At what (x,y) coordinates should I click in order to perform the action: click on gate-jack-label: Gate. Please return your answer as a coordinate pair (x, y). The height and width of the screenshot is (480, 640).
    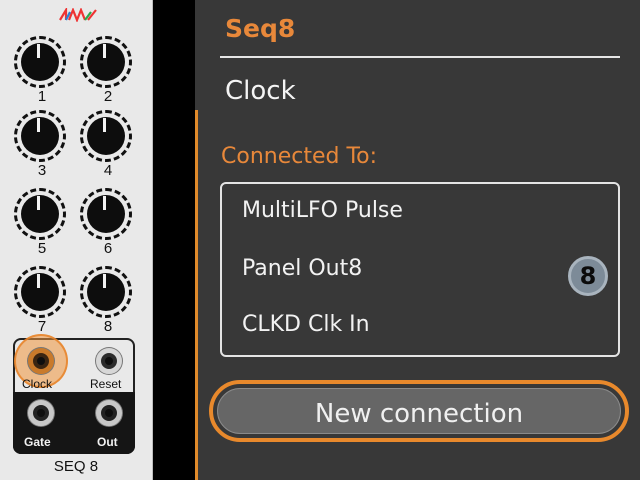
    Looking at the image, I should click on (37, 442).